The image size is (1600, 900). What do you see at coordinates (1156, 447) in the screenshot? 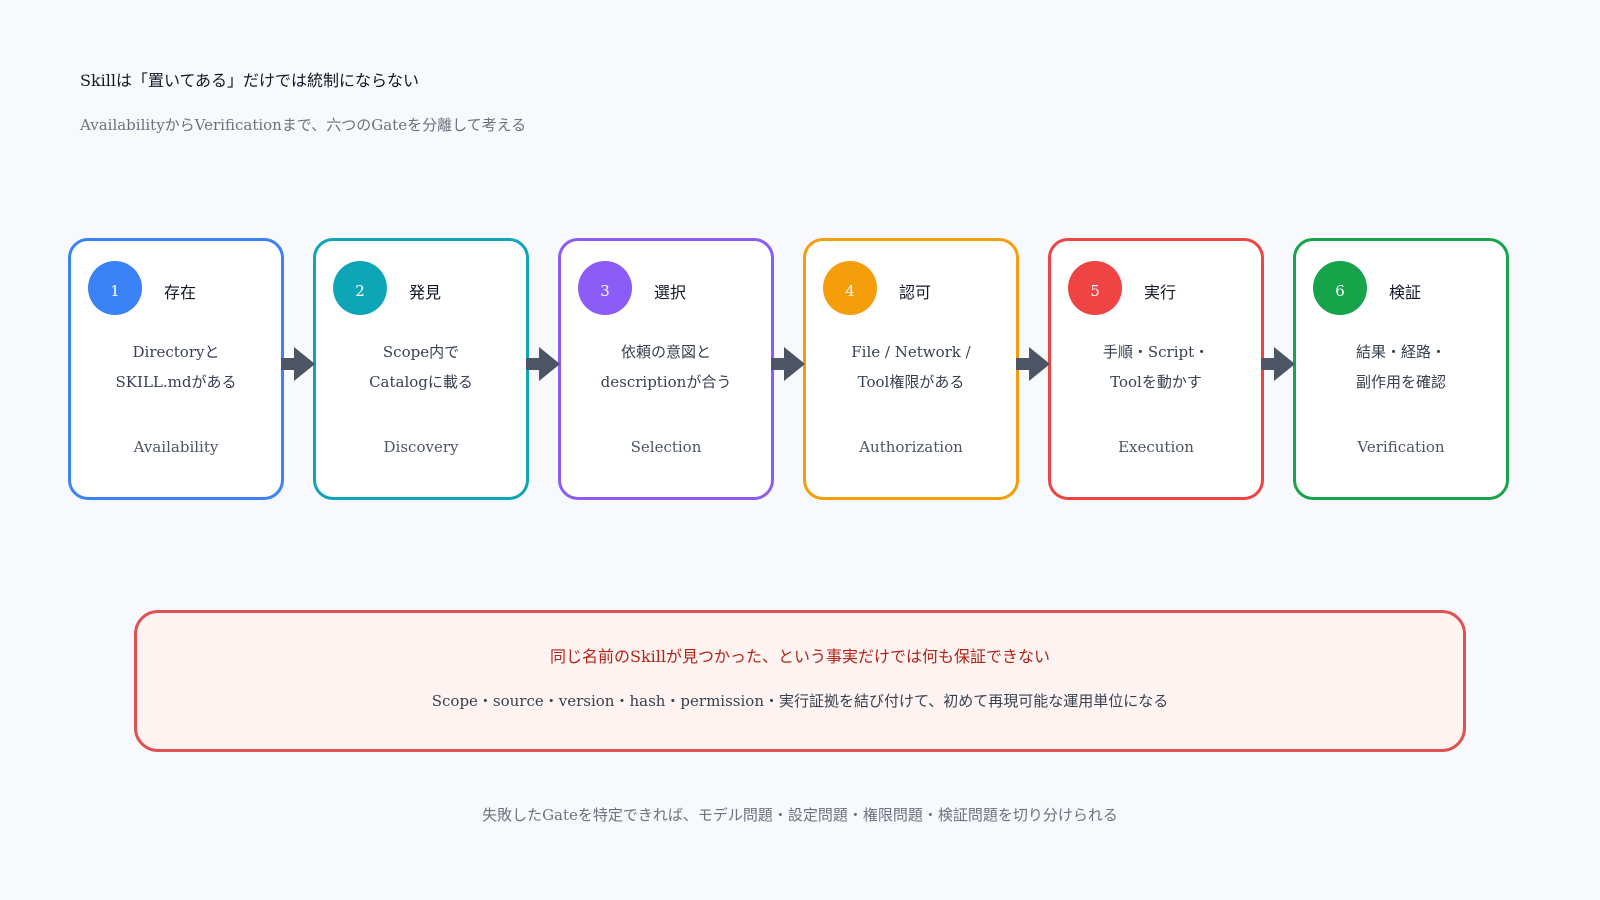
I see `gate-english-name: Execution` at bounding box center [1156, 447].